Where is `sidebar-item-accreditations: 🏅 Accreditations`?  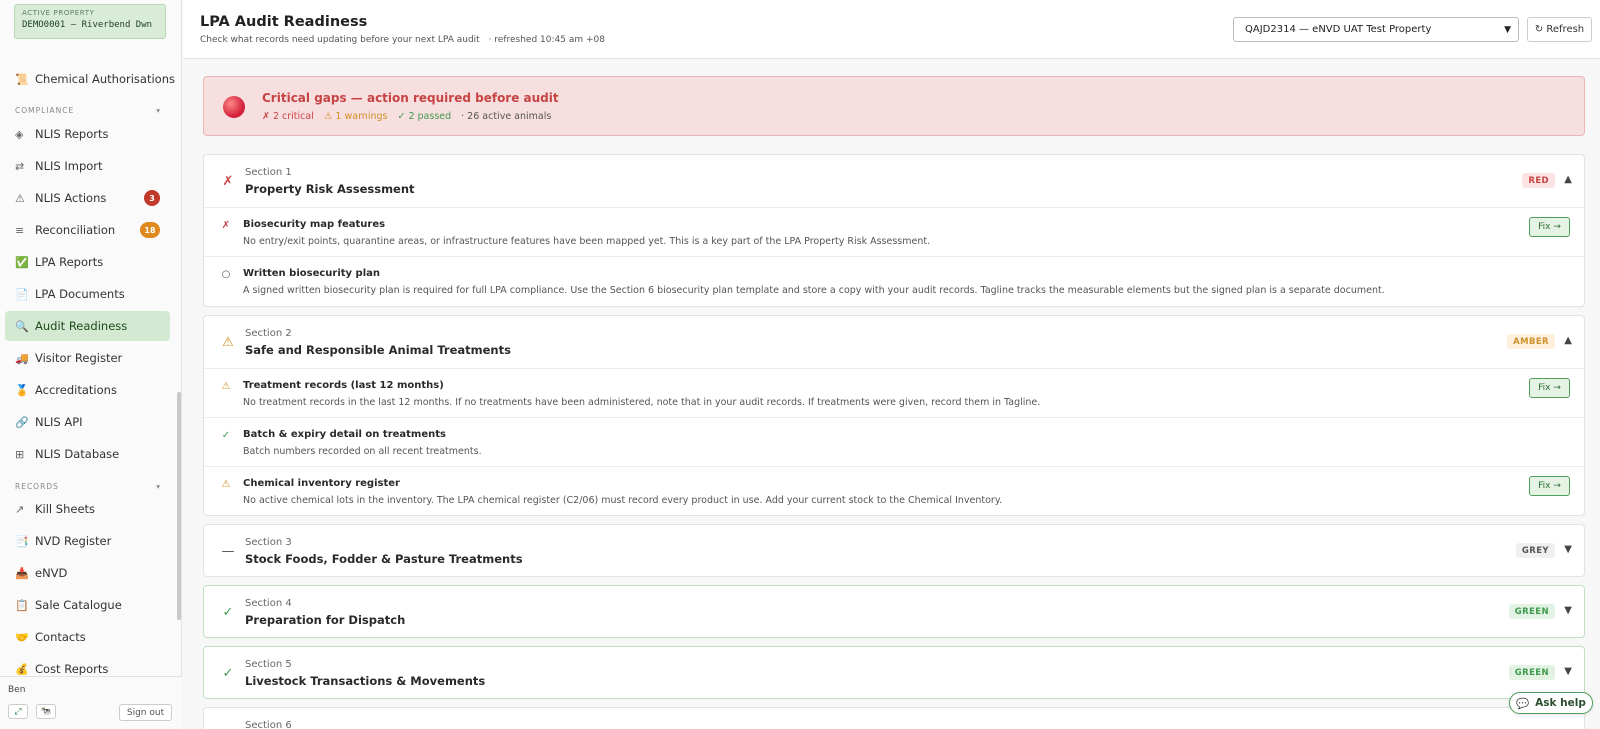
sidebar-item-accreditations: 🏅 Accreditations is located at coordinates (87, 390).